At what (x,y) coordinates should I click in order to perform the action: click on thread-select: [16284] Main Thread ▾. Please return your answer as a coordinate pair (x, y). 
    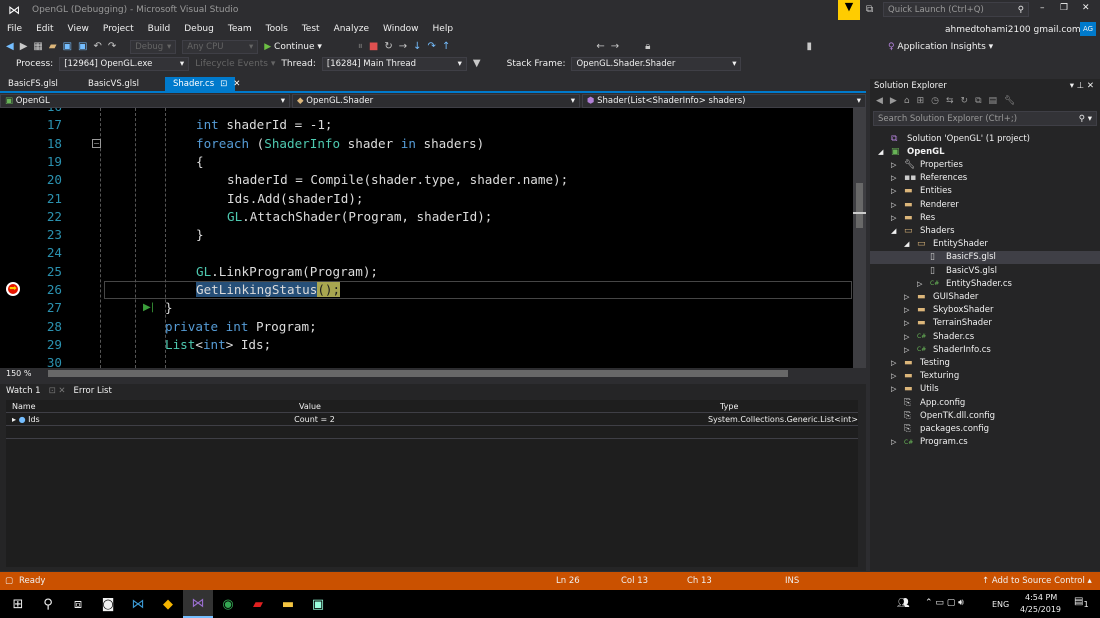
    Looking at the image, I should click on (394, 63).